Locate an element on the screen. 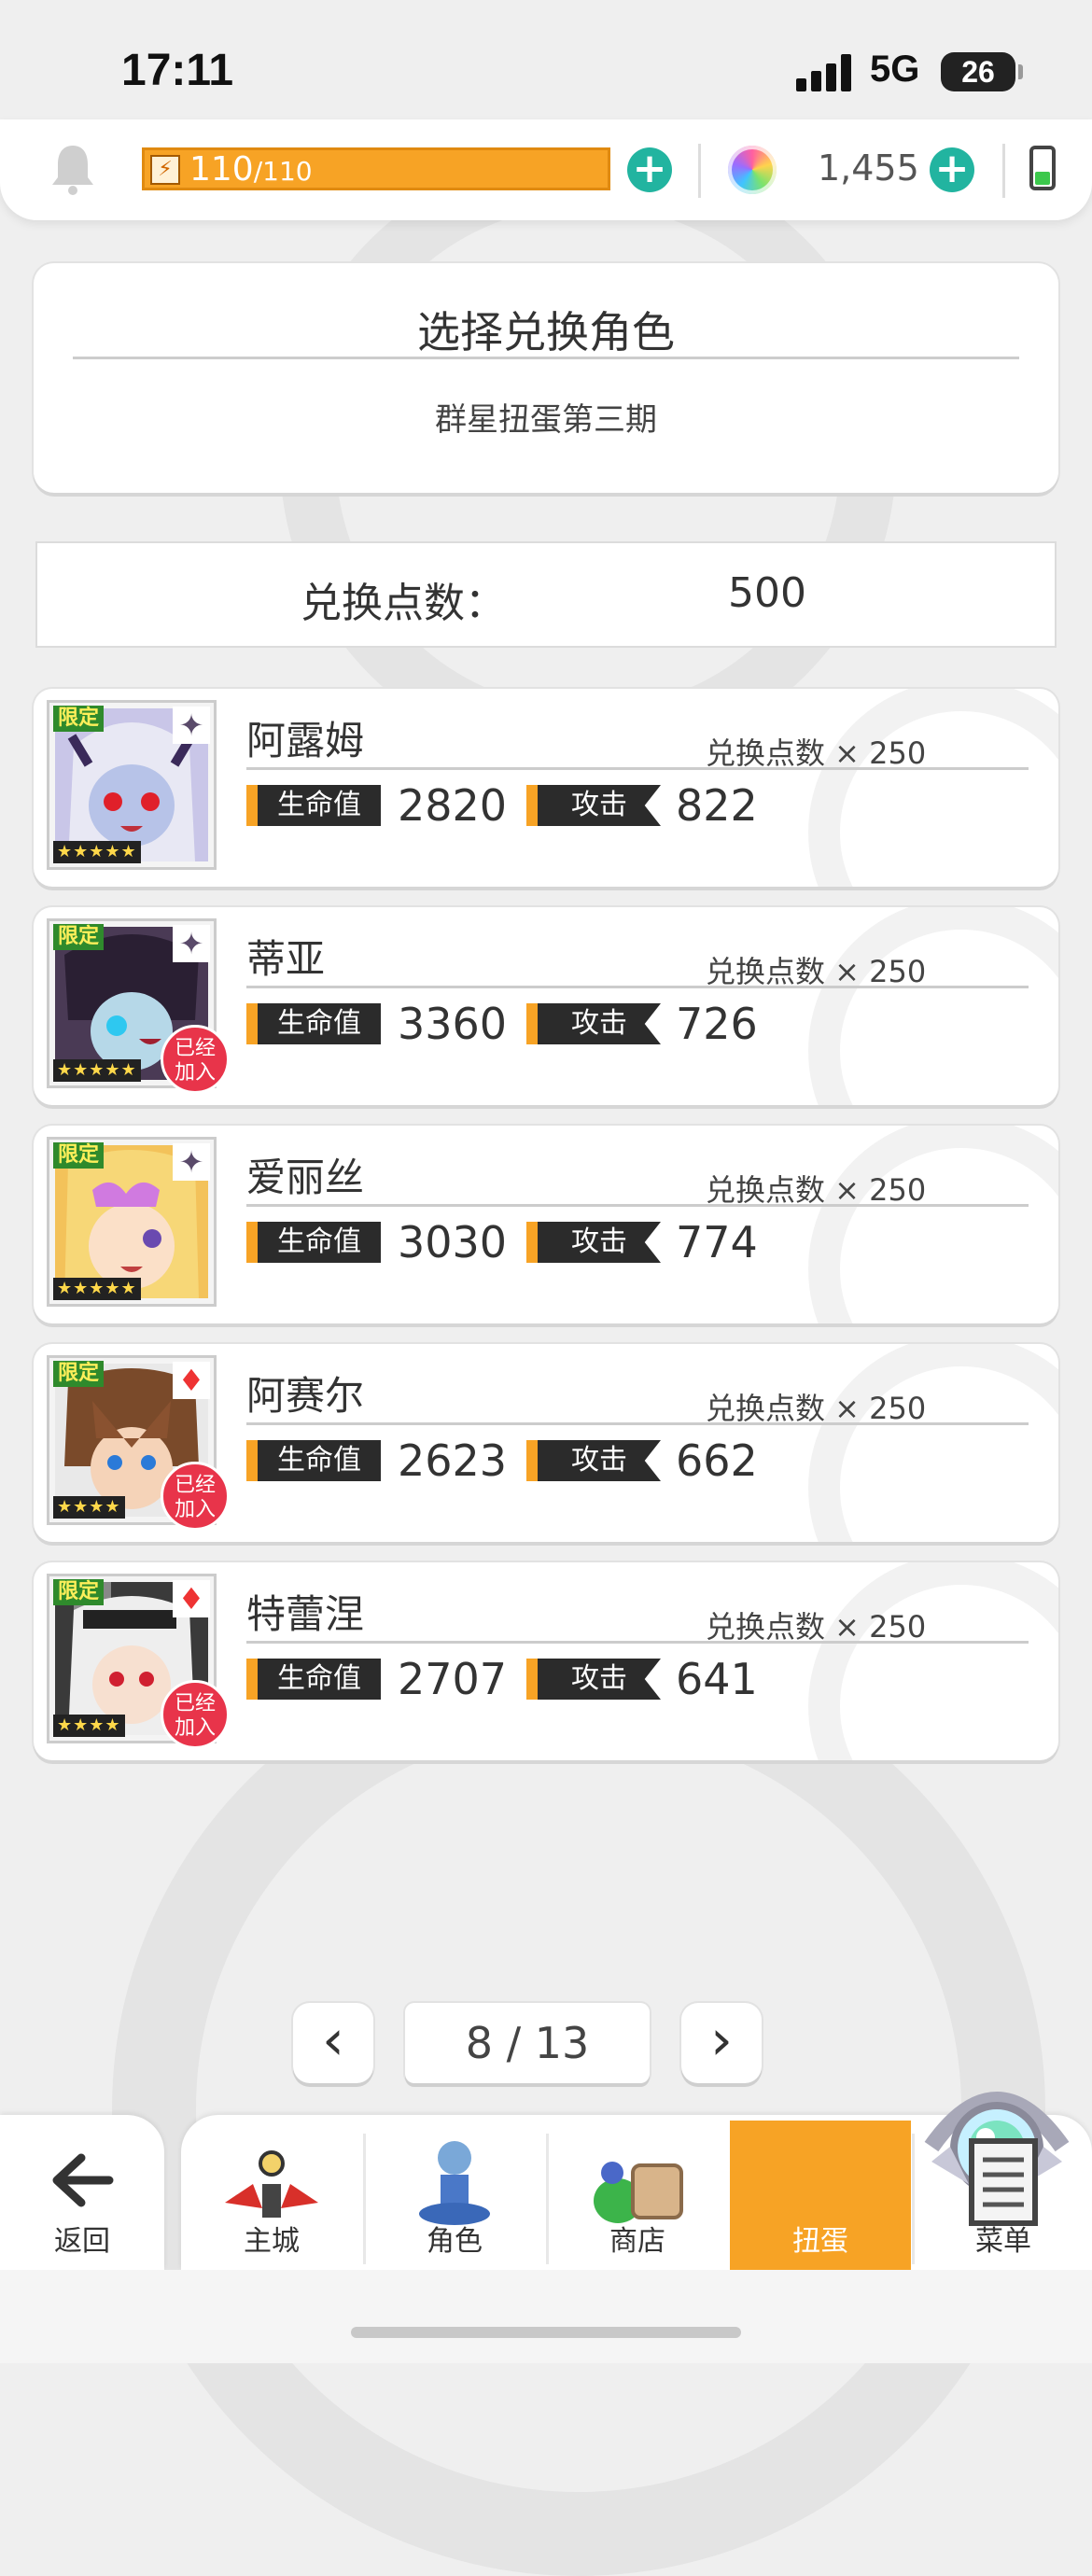 Image resolution: width=1092 pixels, height=2576 pixels. nav-label-menu: 菜单 is located at coordinates (1003, 2241).